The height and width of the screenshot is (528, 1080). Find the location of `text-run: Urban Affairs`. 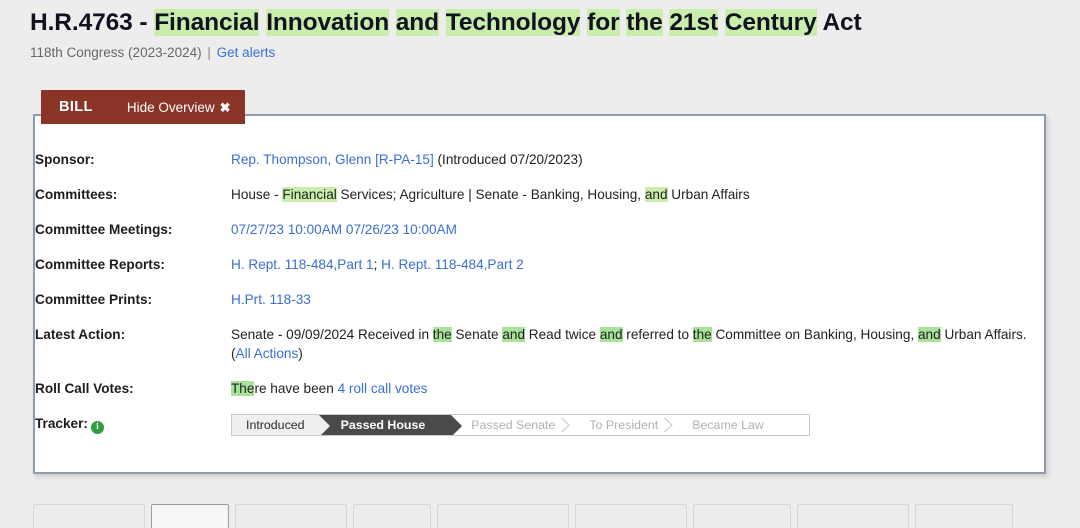

text-run: Urban Affairs is located at coordinates (708, 194).